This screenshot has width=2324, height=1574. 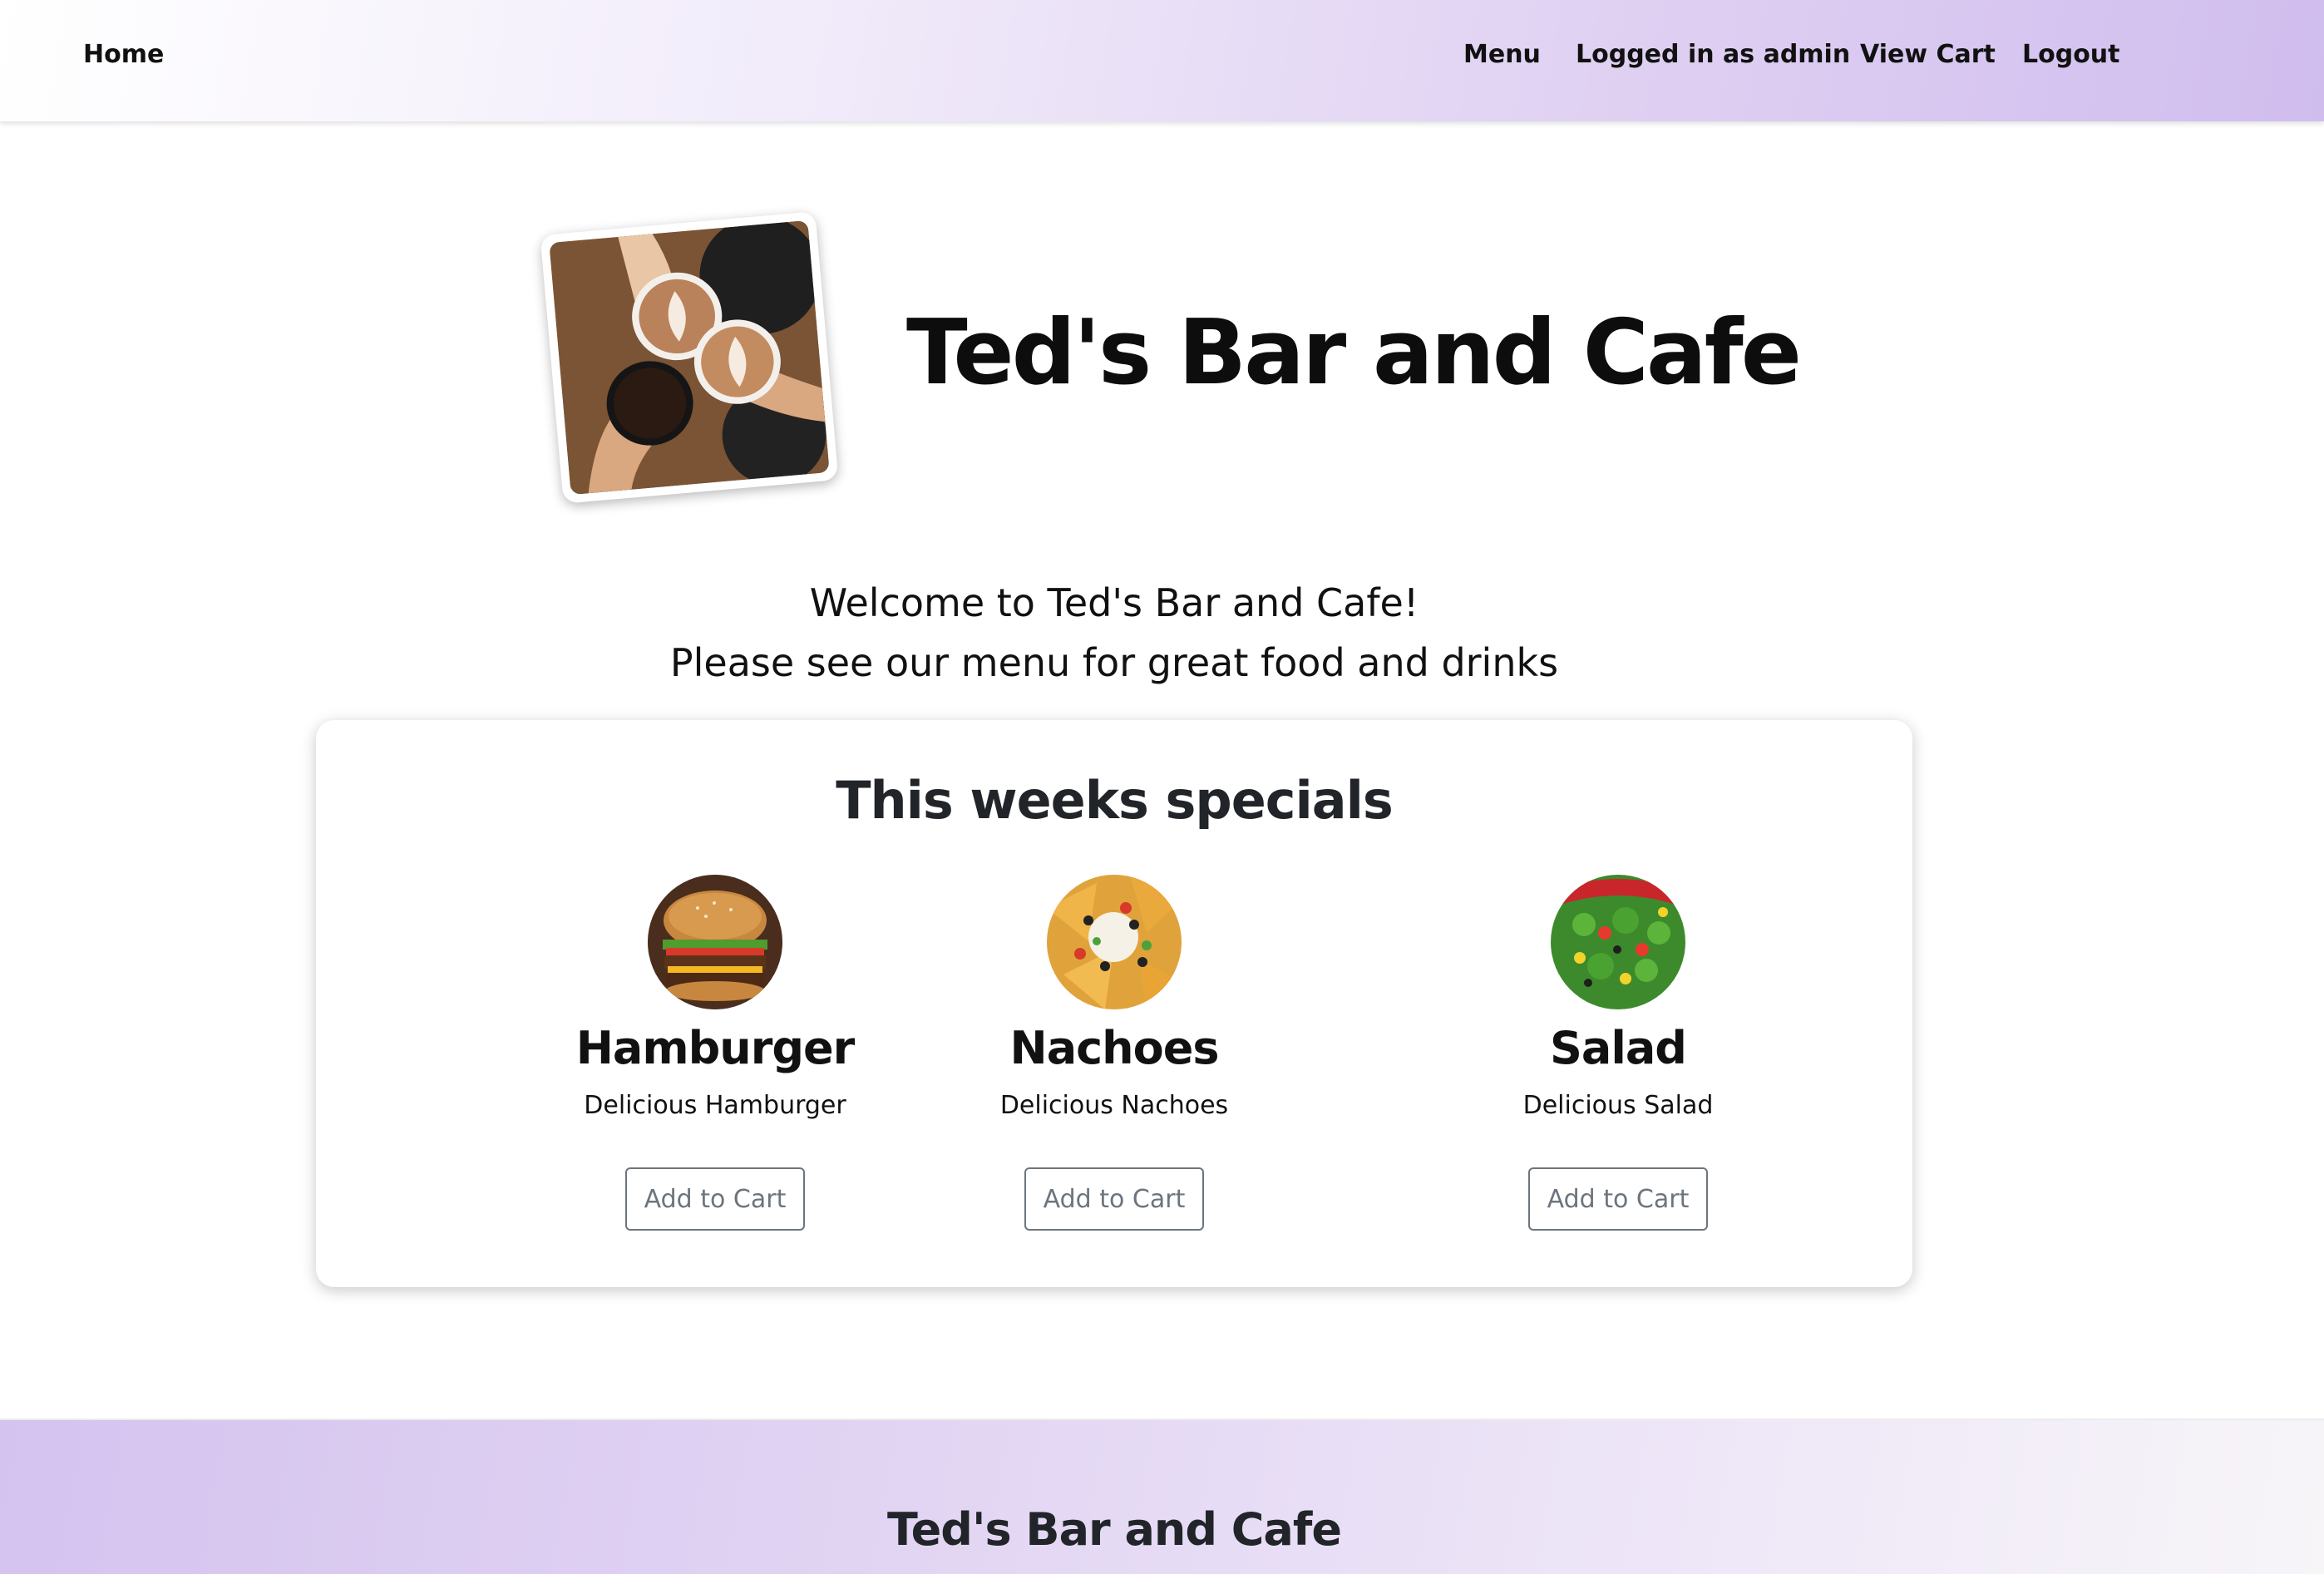 What do you see at coordinates (1618, 1106) in the screenshot?
I see `special-item-description: Delicious Salad` at bounding box center [1618, 1106].